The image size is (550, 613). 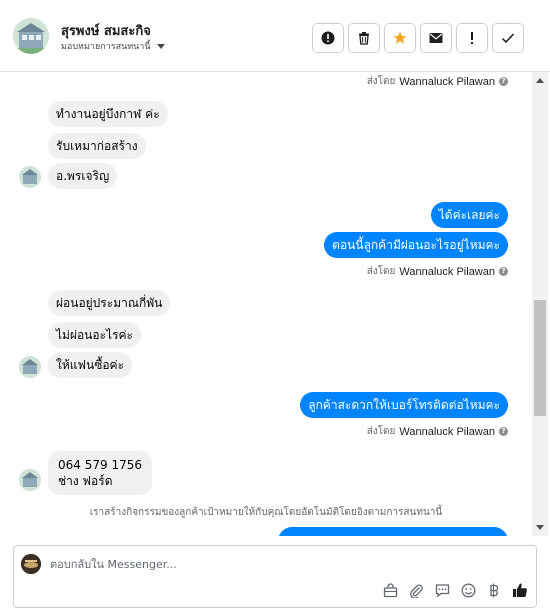 I want to click on message-bubble-incoming: อ.พรเจริญ, so click(x=83, y=176).